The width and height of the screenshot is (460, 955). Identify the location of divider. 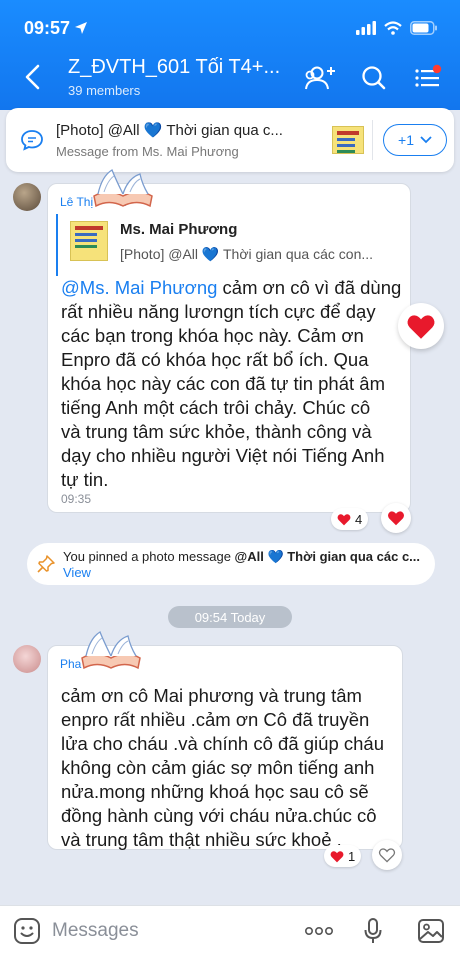
(372, 140).